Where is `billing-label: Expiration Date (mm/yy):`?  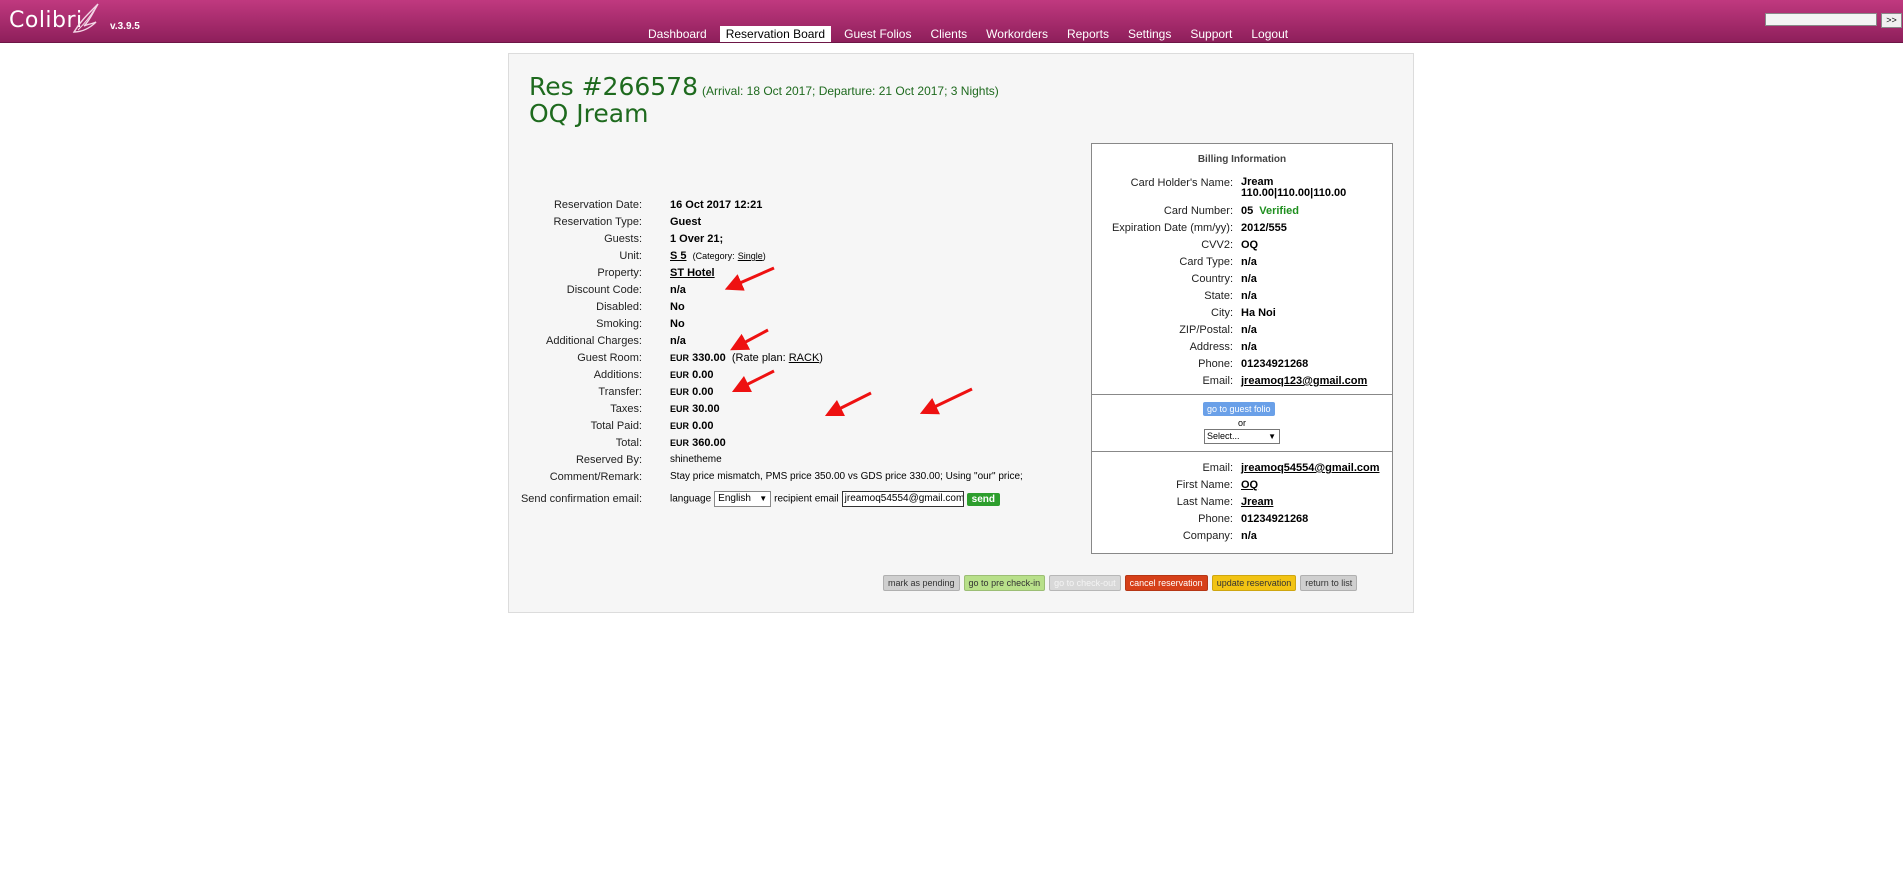
billing-label: Expiration Date (mm/yy): is located at coordinates (1172, 228).